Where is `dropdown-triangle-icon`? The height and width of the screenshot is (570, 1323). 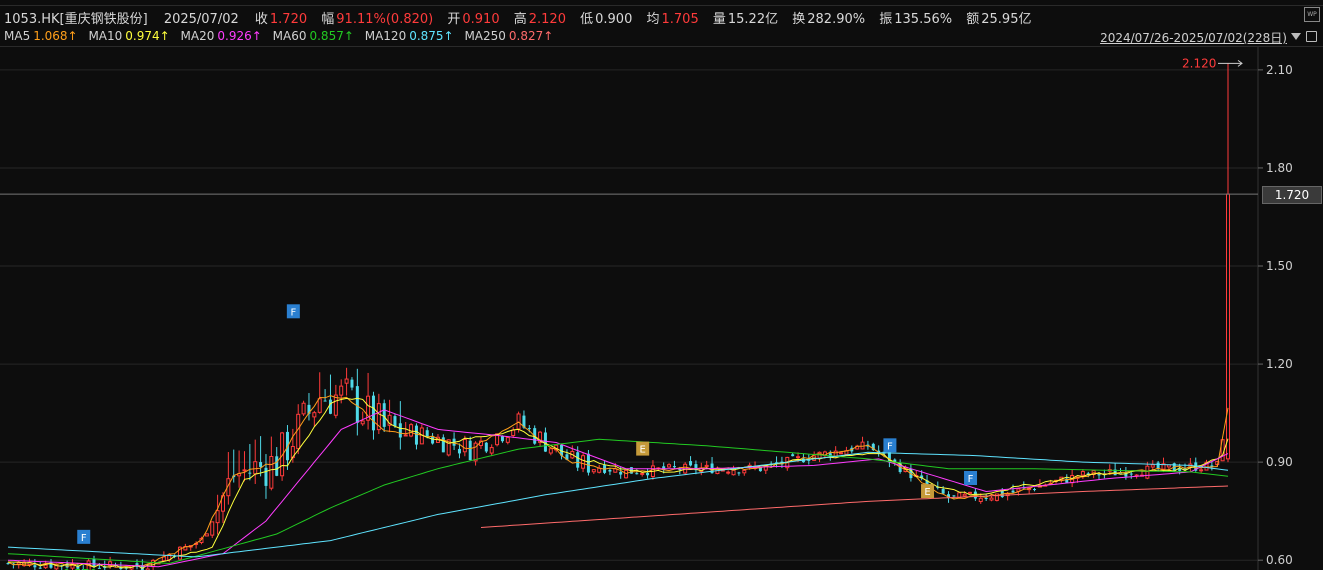
dropdown-triangle-icon is located at coordinates (1296, 36).